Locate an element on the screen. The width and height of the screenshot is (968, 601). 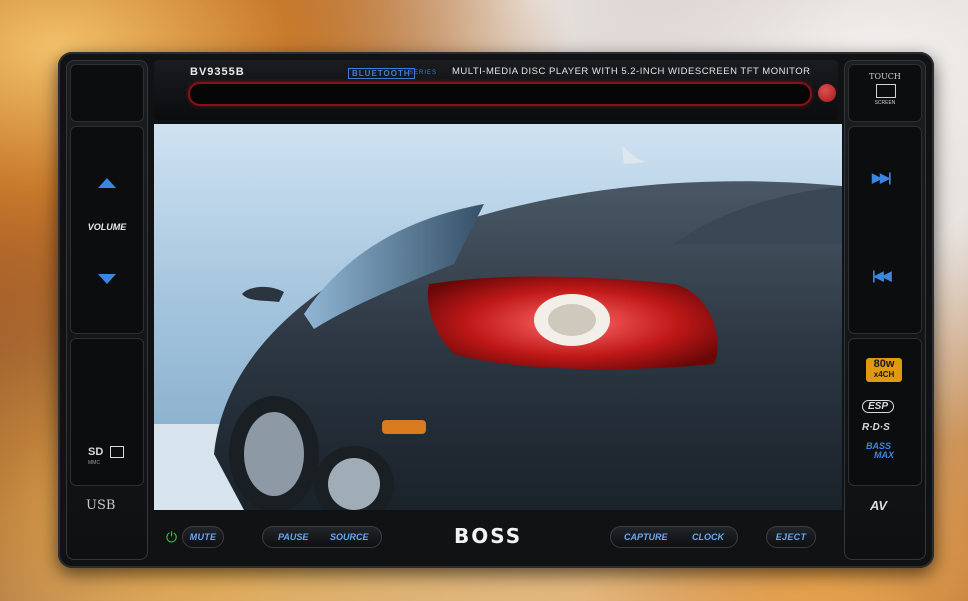
touch-screen-segment: TOUCH SCREEN is located at coordinates (885, 93).